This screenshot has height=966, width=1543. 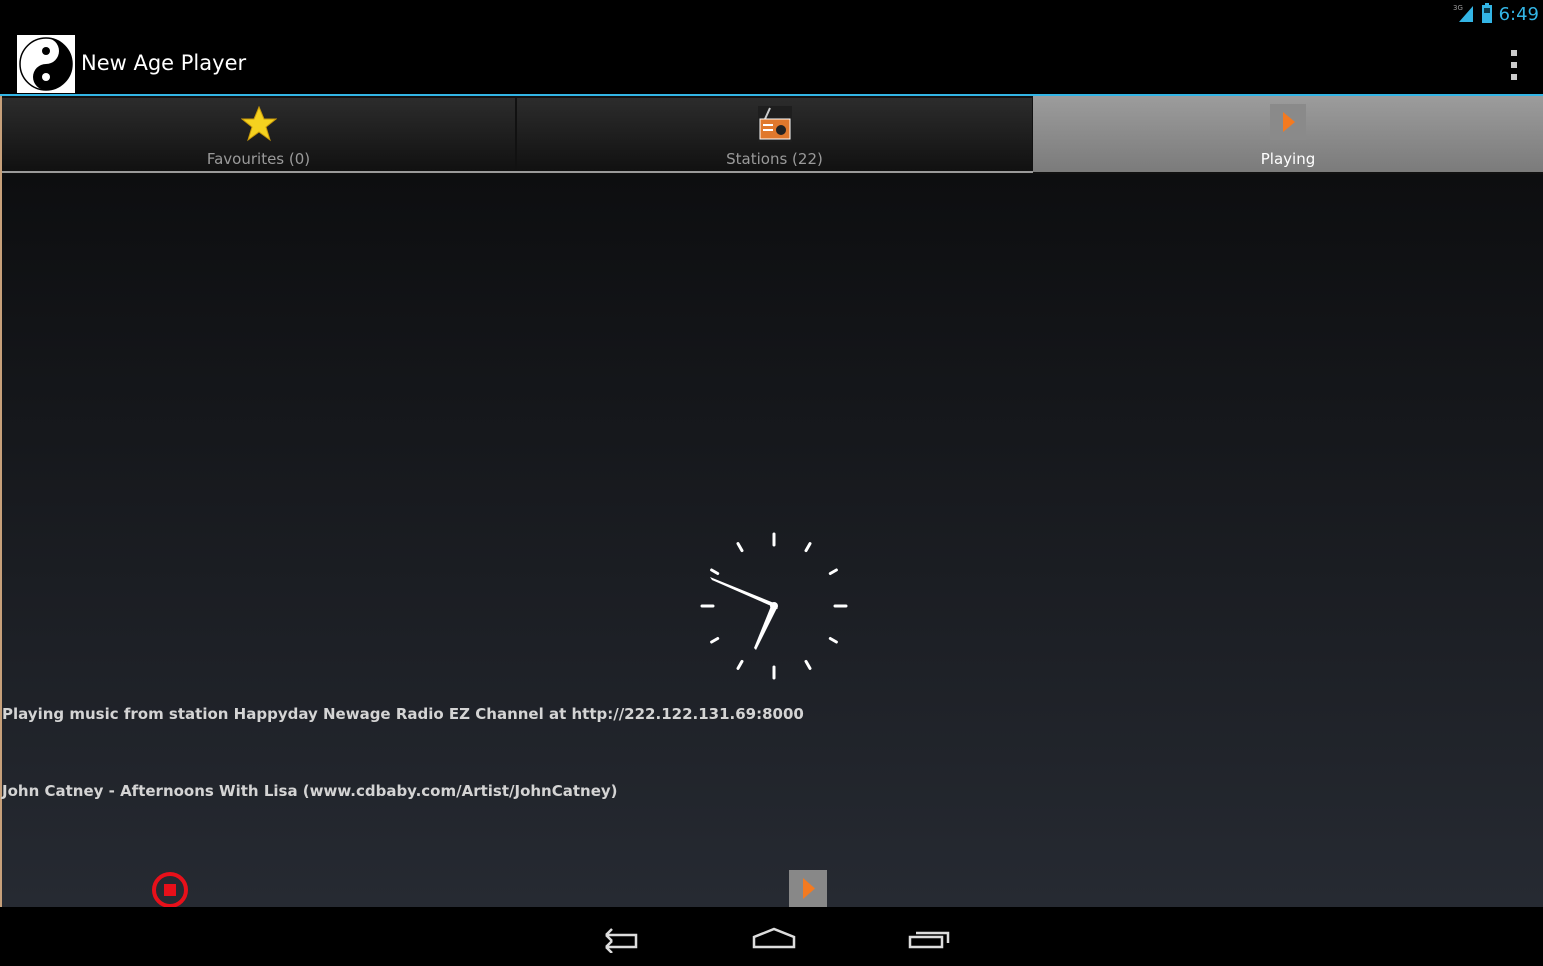 I want to click on back-icon, so click(x=620, y=938).